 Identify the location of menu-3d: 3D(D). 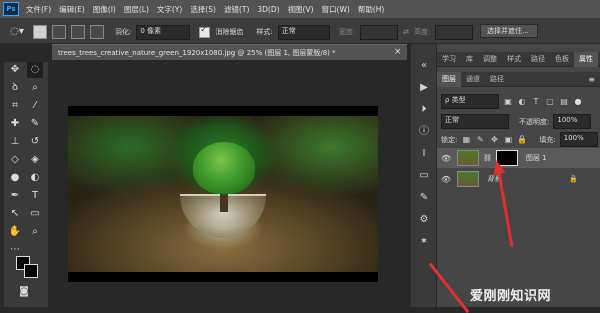
(268, 9).